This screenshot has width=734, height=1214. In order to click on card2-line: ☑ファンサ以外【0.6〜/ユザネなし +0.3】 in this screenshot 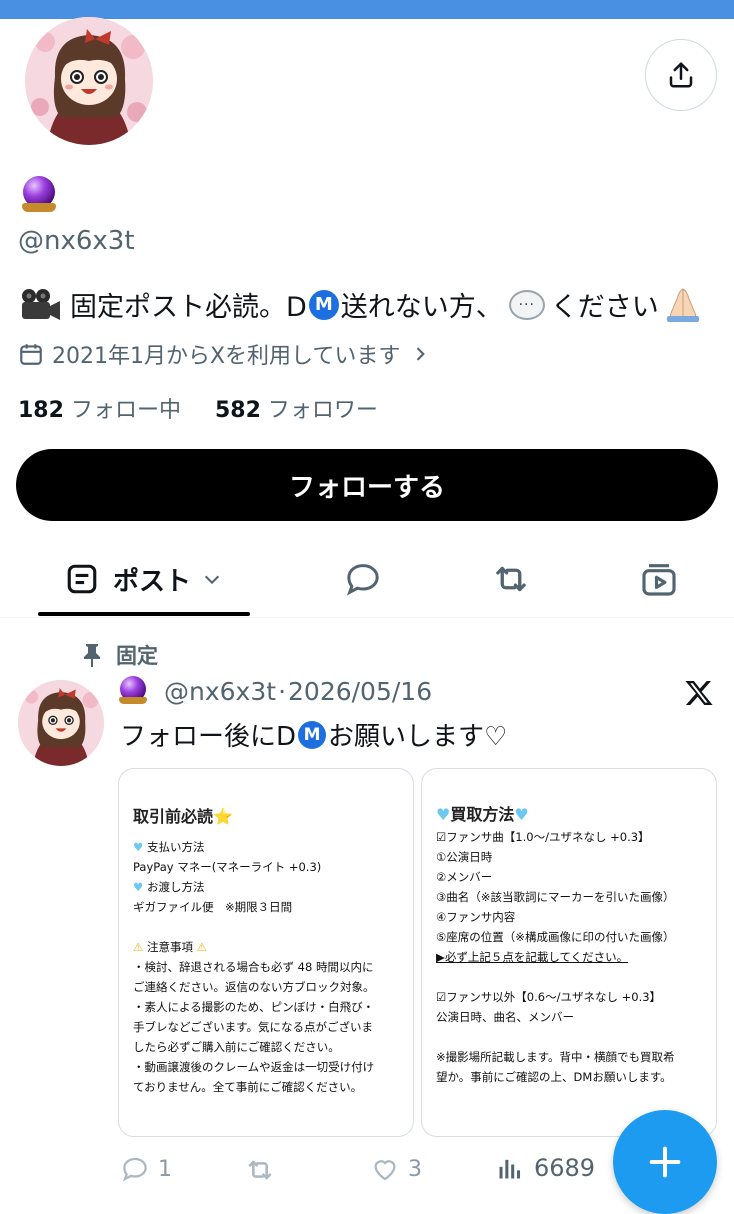, I will do `click(549, 997)`.